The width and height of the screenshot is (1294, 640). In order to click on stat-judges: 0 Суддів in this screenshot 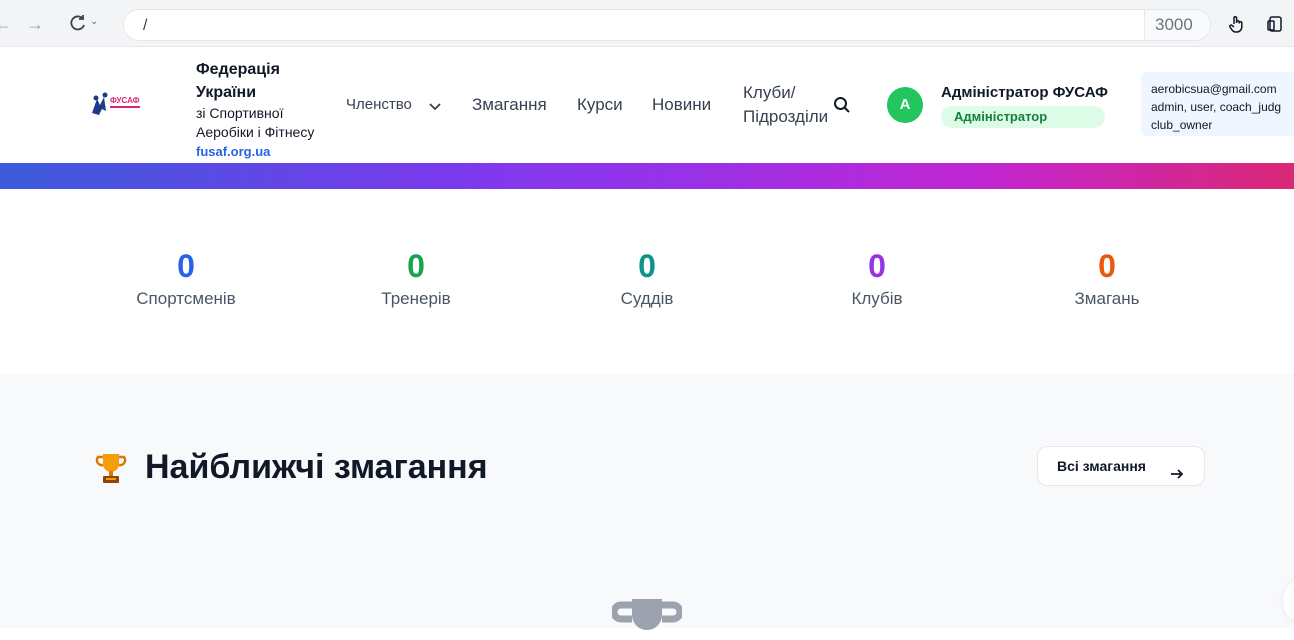, I will do `click(647, 278)`.